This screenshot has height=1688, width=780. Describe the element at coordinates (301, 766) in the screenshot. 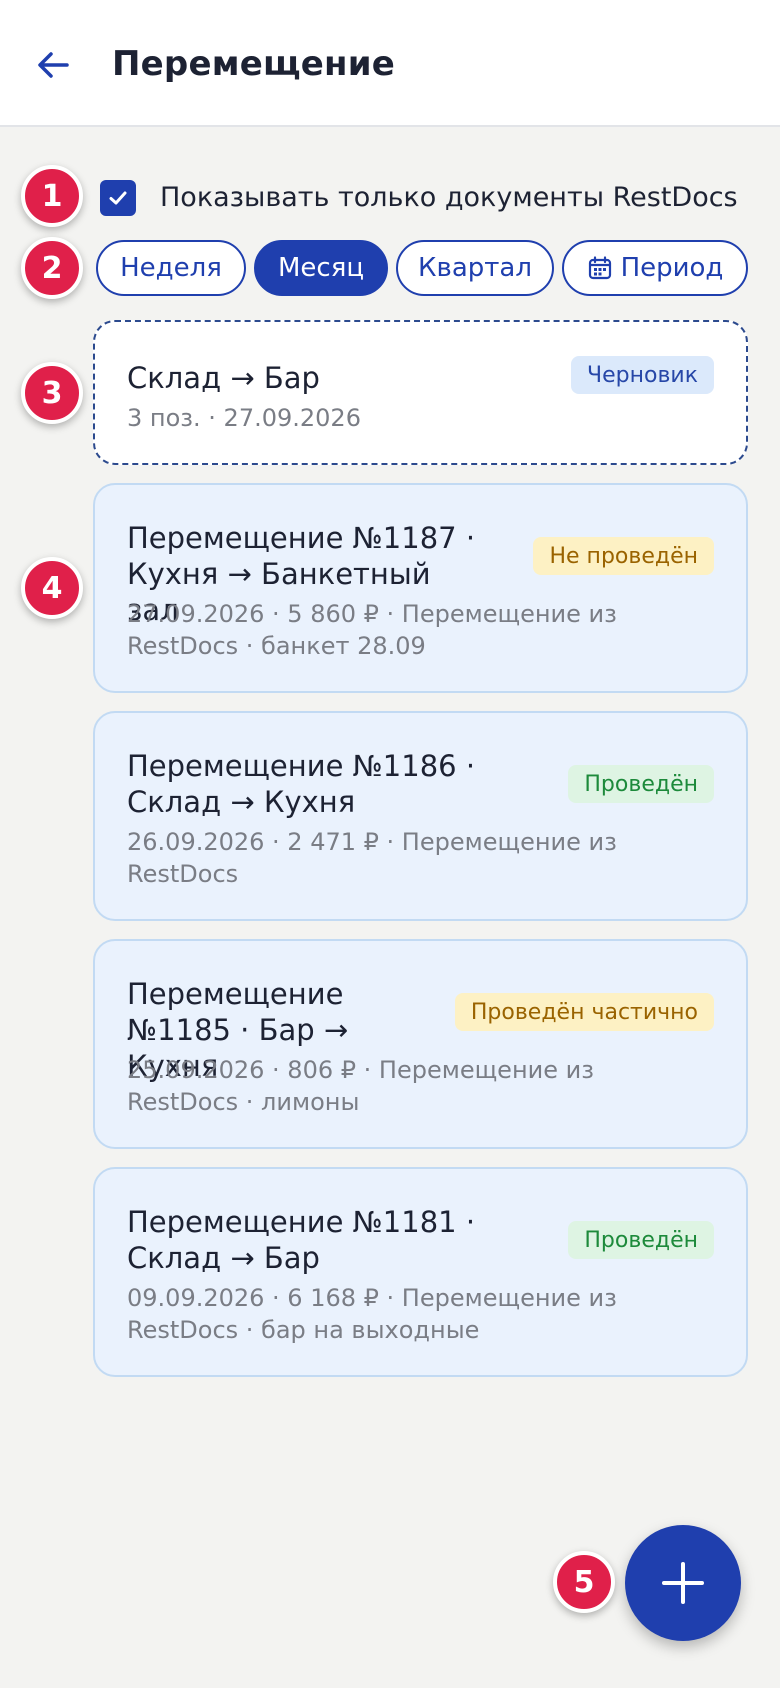

I see `document-title-line1: Перемещение №1186 ·` at that location.